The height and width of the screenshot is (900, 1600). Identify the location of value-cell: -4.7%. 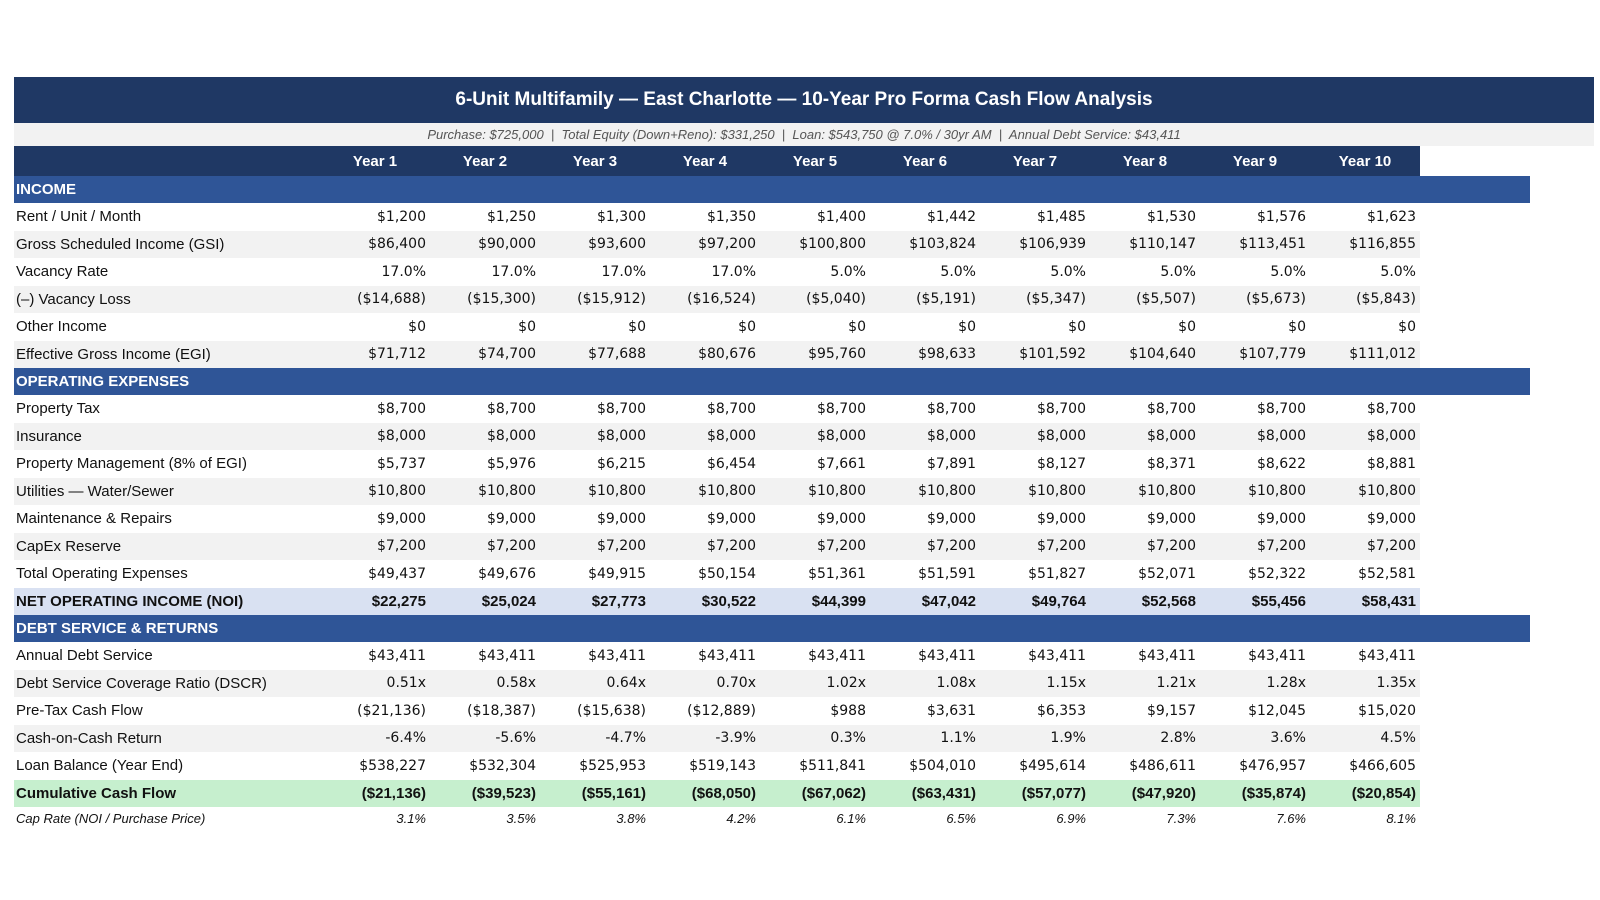
(595, 738).